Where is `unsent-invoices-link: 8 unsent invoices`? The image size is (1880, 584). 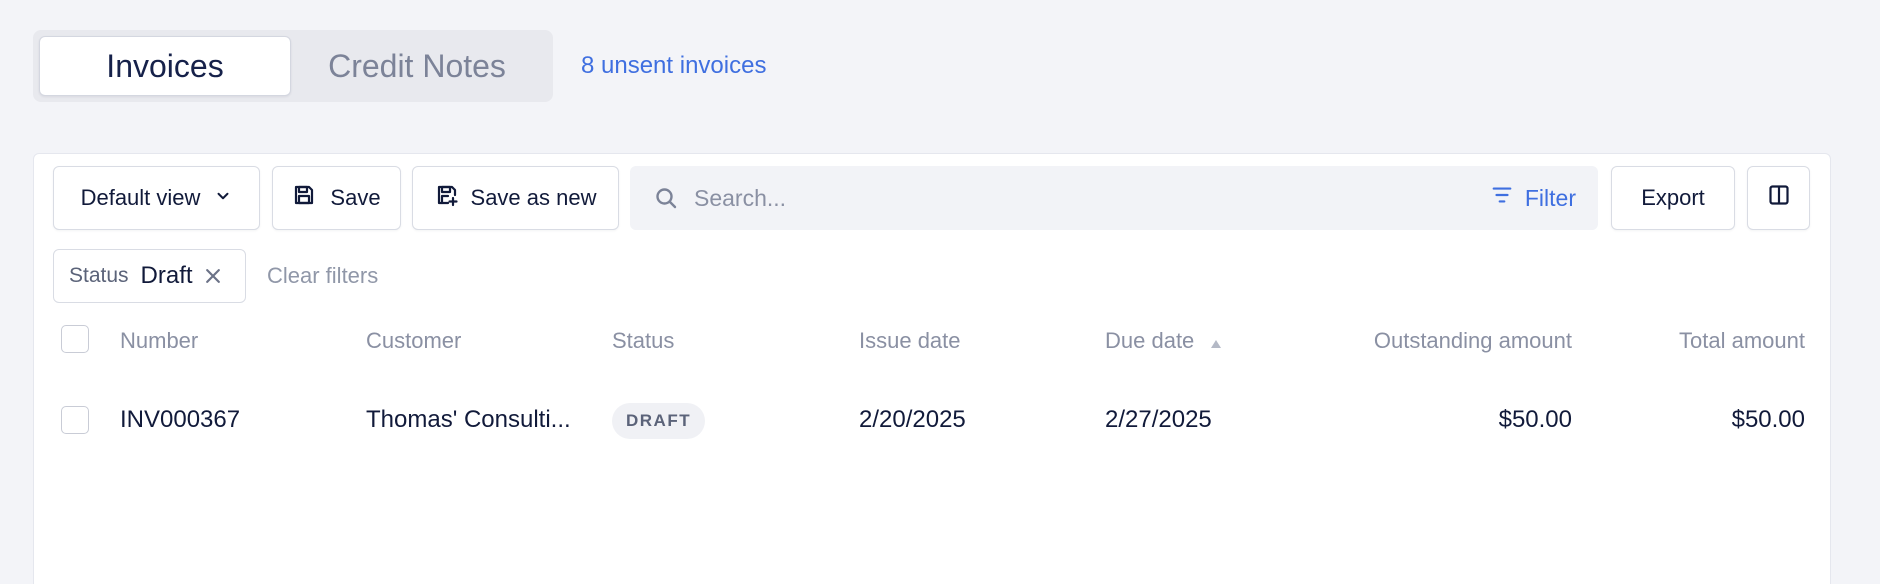 unsent-invoices-link: 8 unsent invoices is located at coordinates (673, 66).